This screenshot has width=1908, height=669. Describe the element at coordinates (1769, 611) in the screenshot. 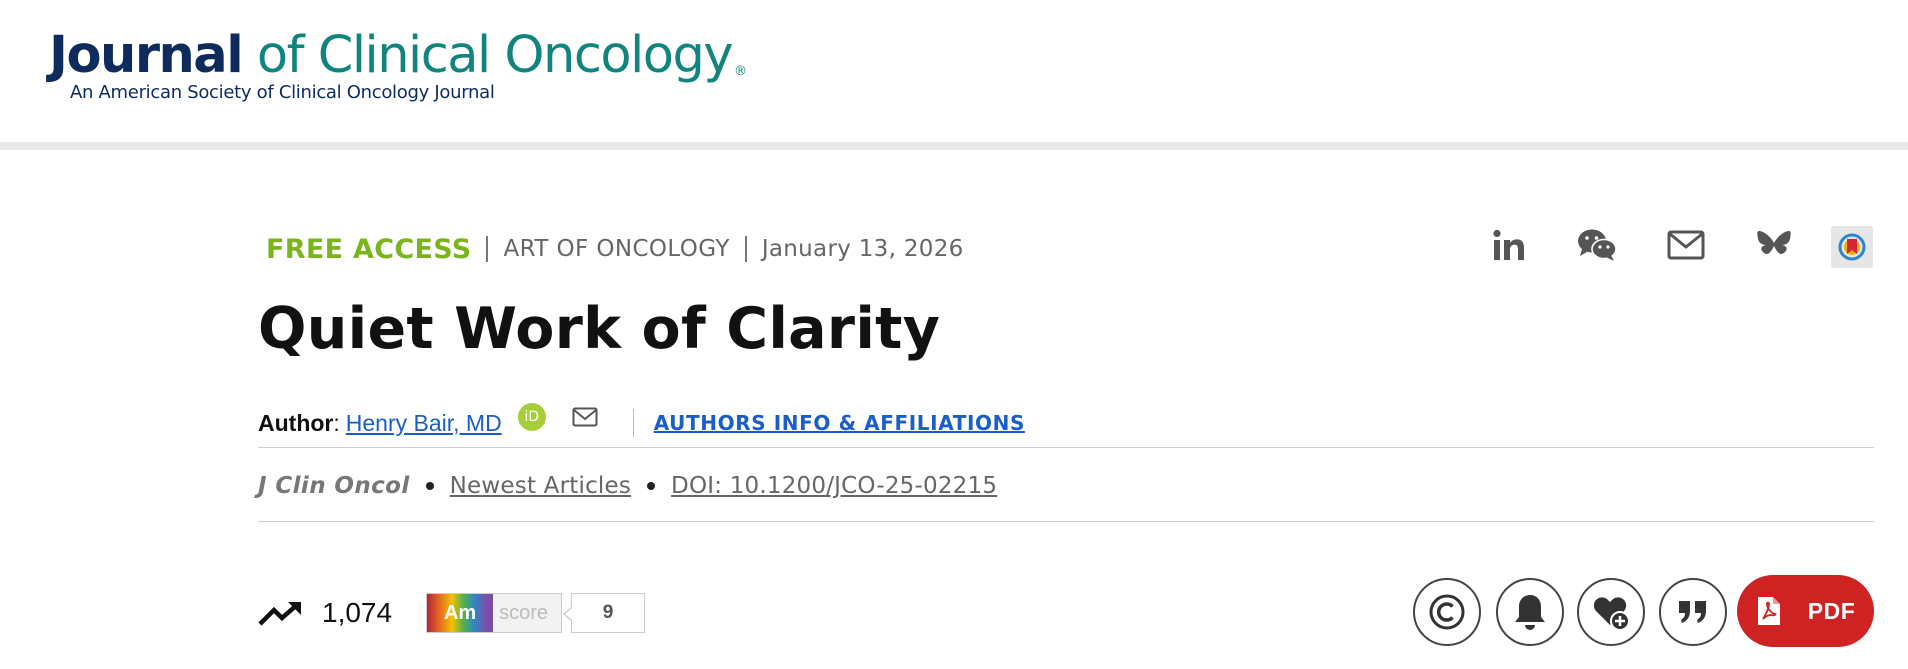

I see `pdf-file-icon` at that location.